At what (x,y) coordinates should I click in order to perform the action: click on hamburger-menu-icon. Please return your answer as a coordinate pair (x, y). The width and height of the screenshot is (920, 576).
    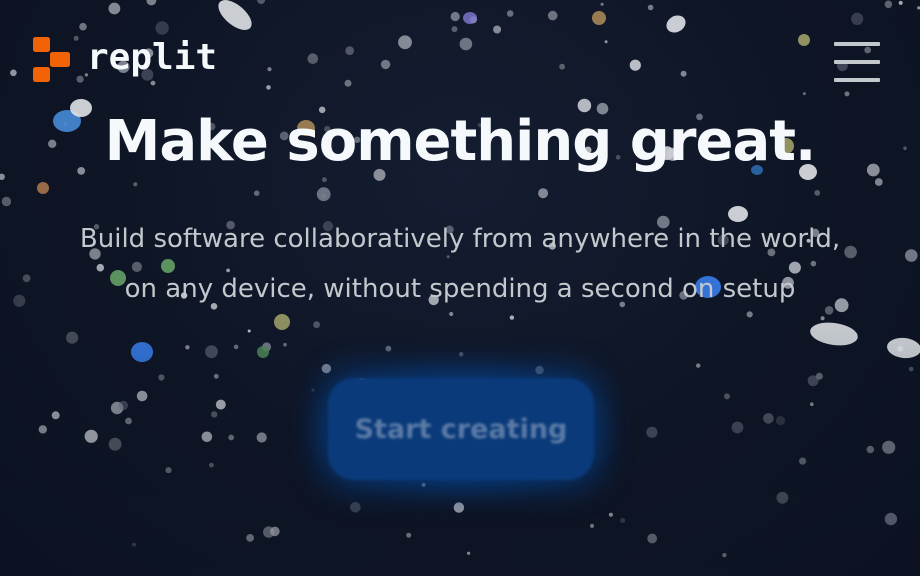
    Looking at the image, I should click on (857, 62).